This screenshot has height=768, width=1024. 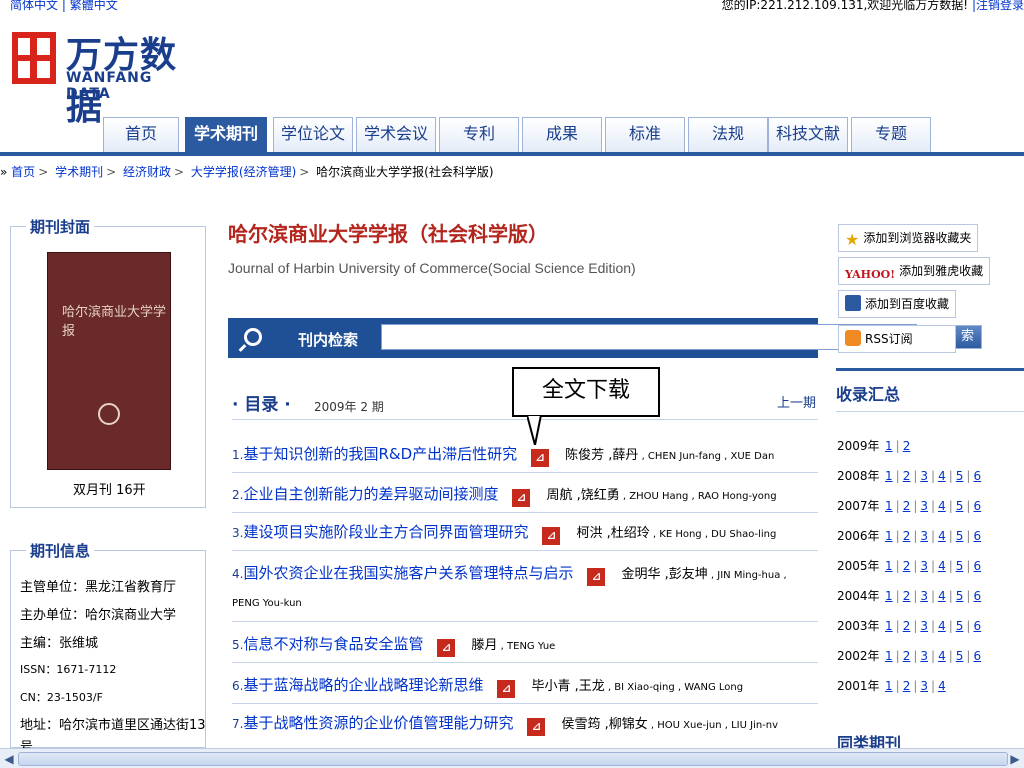 What do you see at coordinates (728, 135) in the screenshot?
I see `tab-regulations: 法规` at bounding box center [728, 135].